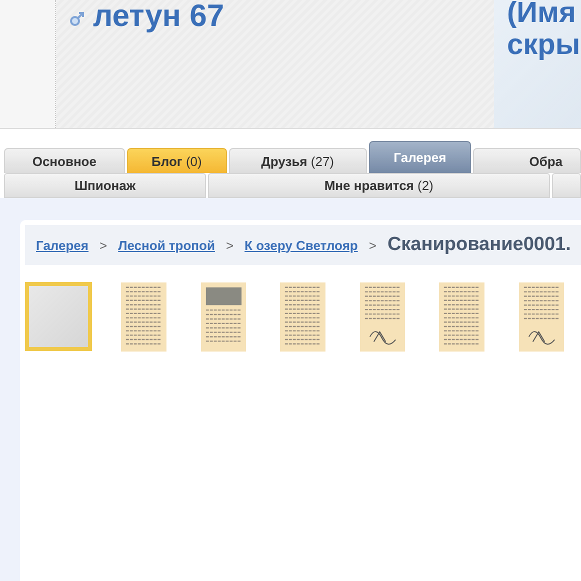 Image resolution: width=581 pixels, height=581 pixels. What do you see at coordinates (64, 160) in the screenshot?
I see `tab: Основное` at bounding box center [64, 160].